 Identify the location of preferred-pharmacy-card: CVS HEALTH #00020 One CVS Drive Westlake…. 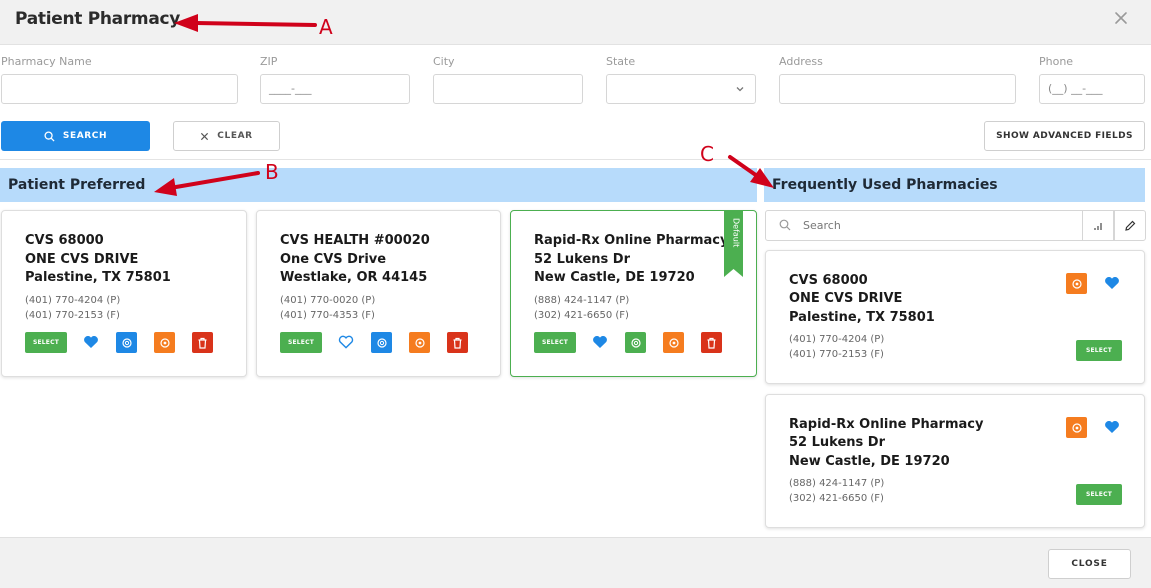
(378, 293).